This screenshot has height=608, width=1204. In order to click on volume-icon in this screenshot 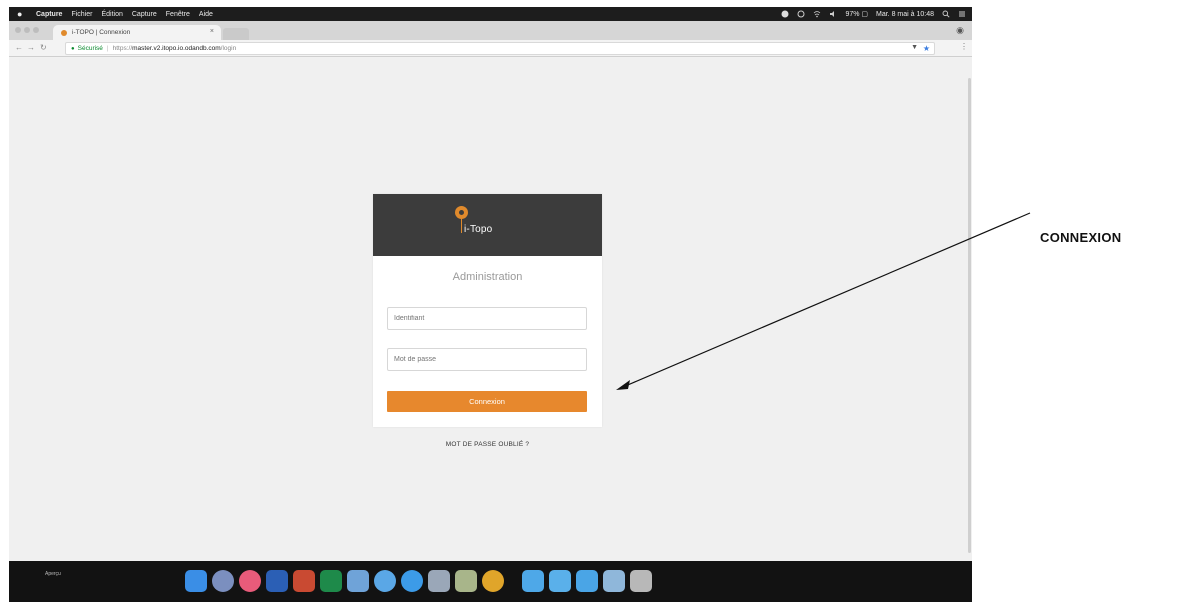, I will do `click(833, 14)`.